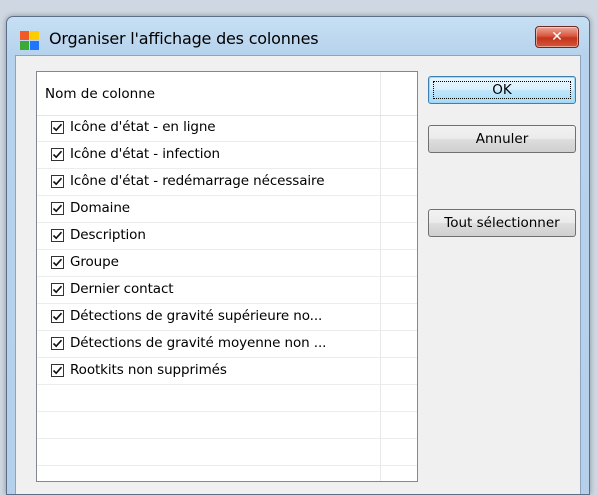 The width and height of the screenshot is (597, 495). I want to click on select-all-button-label: Tout sélectionner, so click(502, 223).